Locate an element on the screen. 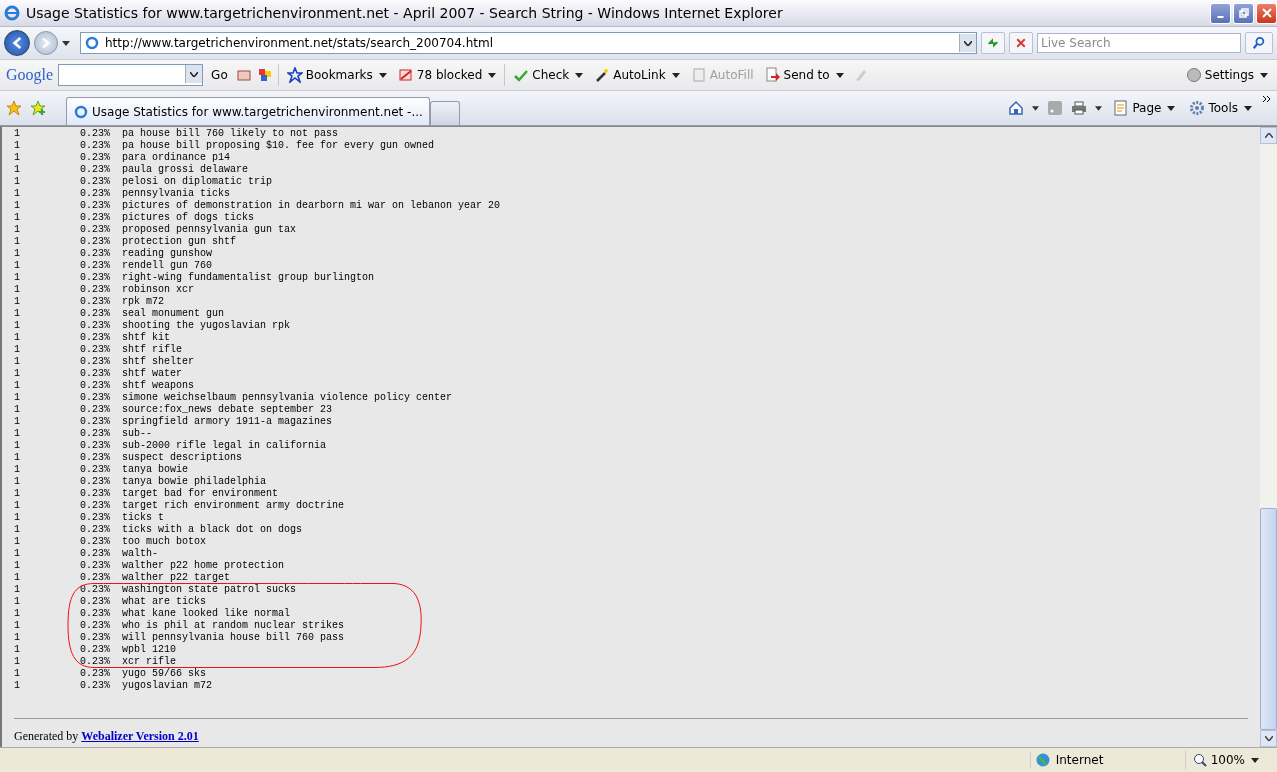 The height and width of the screenshot is (772, 1277). chevron-icon is located at coordinates (1267, 99).